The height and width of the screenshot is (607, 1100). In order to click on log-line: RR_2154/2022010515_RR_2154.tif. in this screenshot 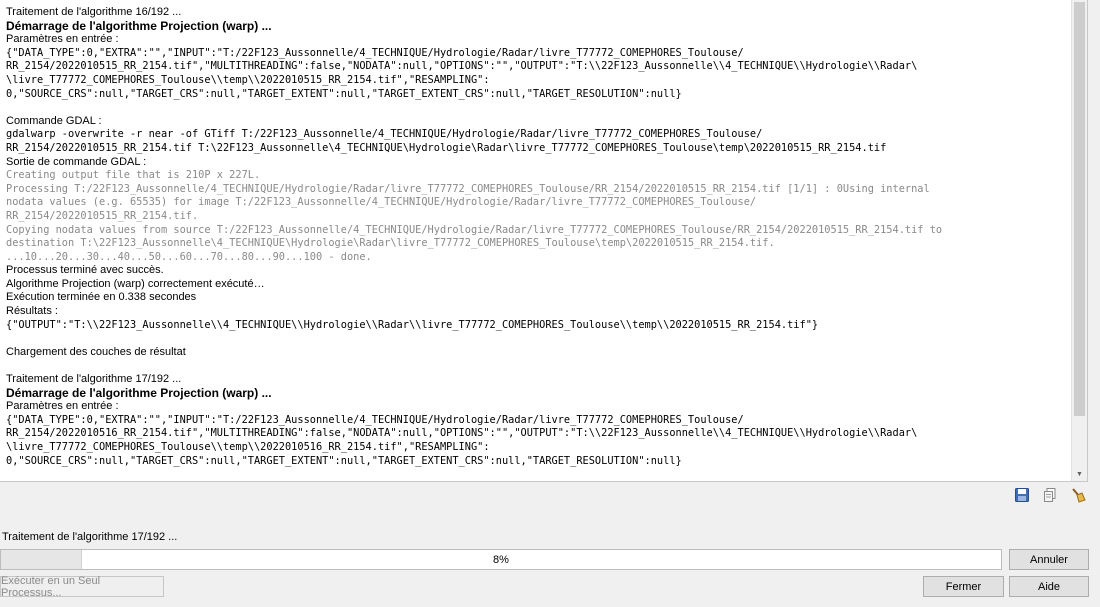, I will do `click(102, 215)`.